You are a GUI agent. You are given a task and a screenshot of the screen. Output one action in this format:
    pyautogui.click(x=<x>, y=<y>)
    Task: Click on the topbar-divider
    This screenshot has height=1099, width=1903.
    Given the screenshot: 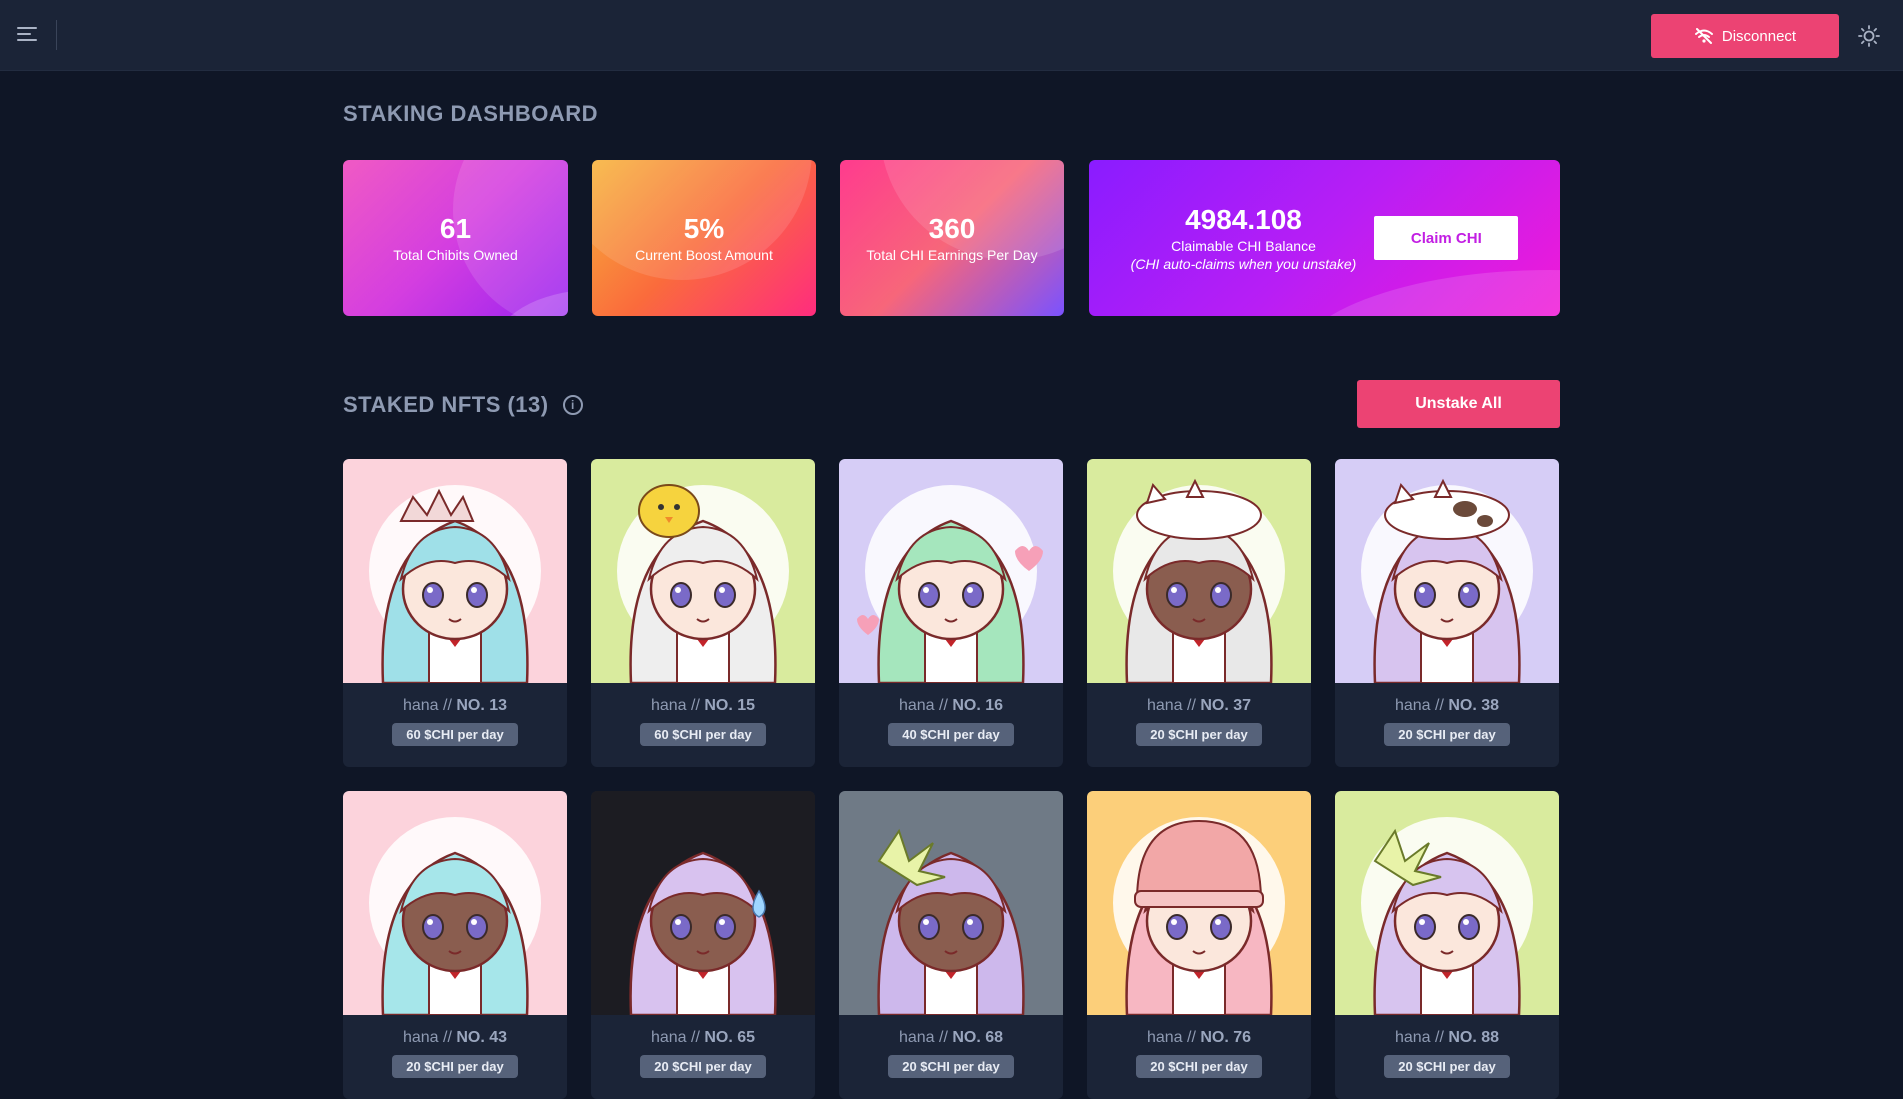 What is the action you would take?
    pyautogui.click(x=56, y=35)
    